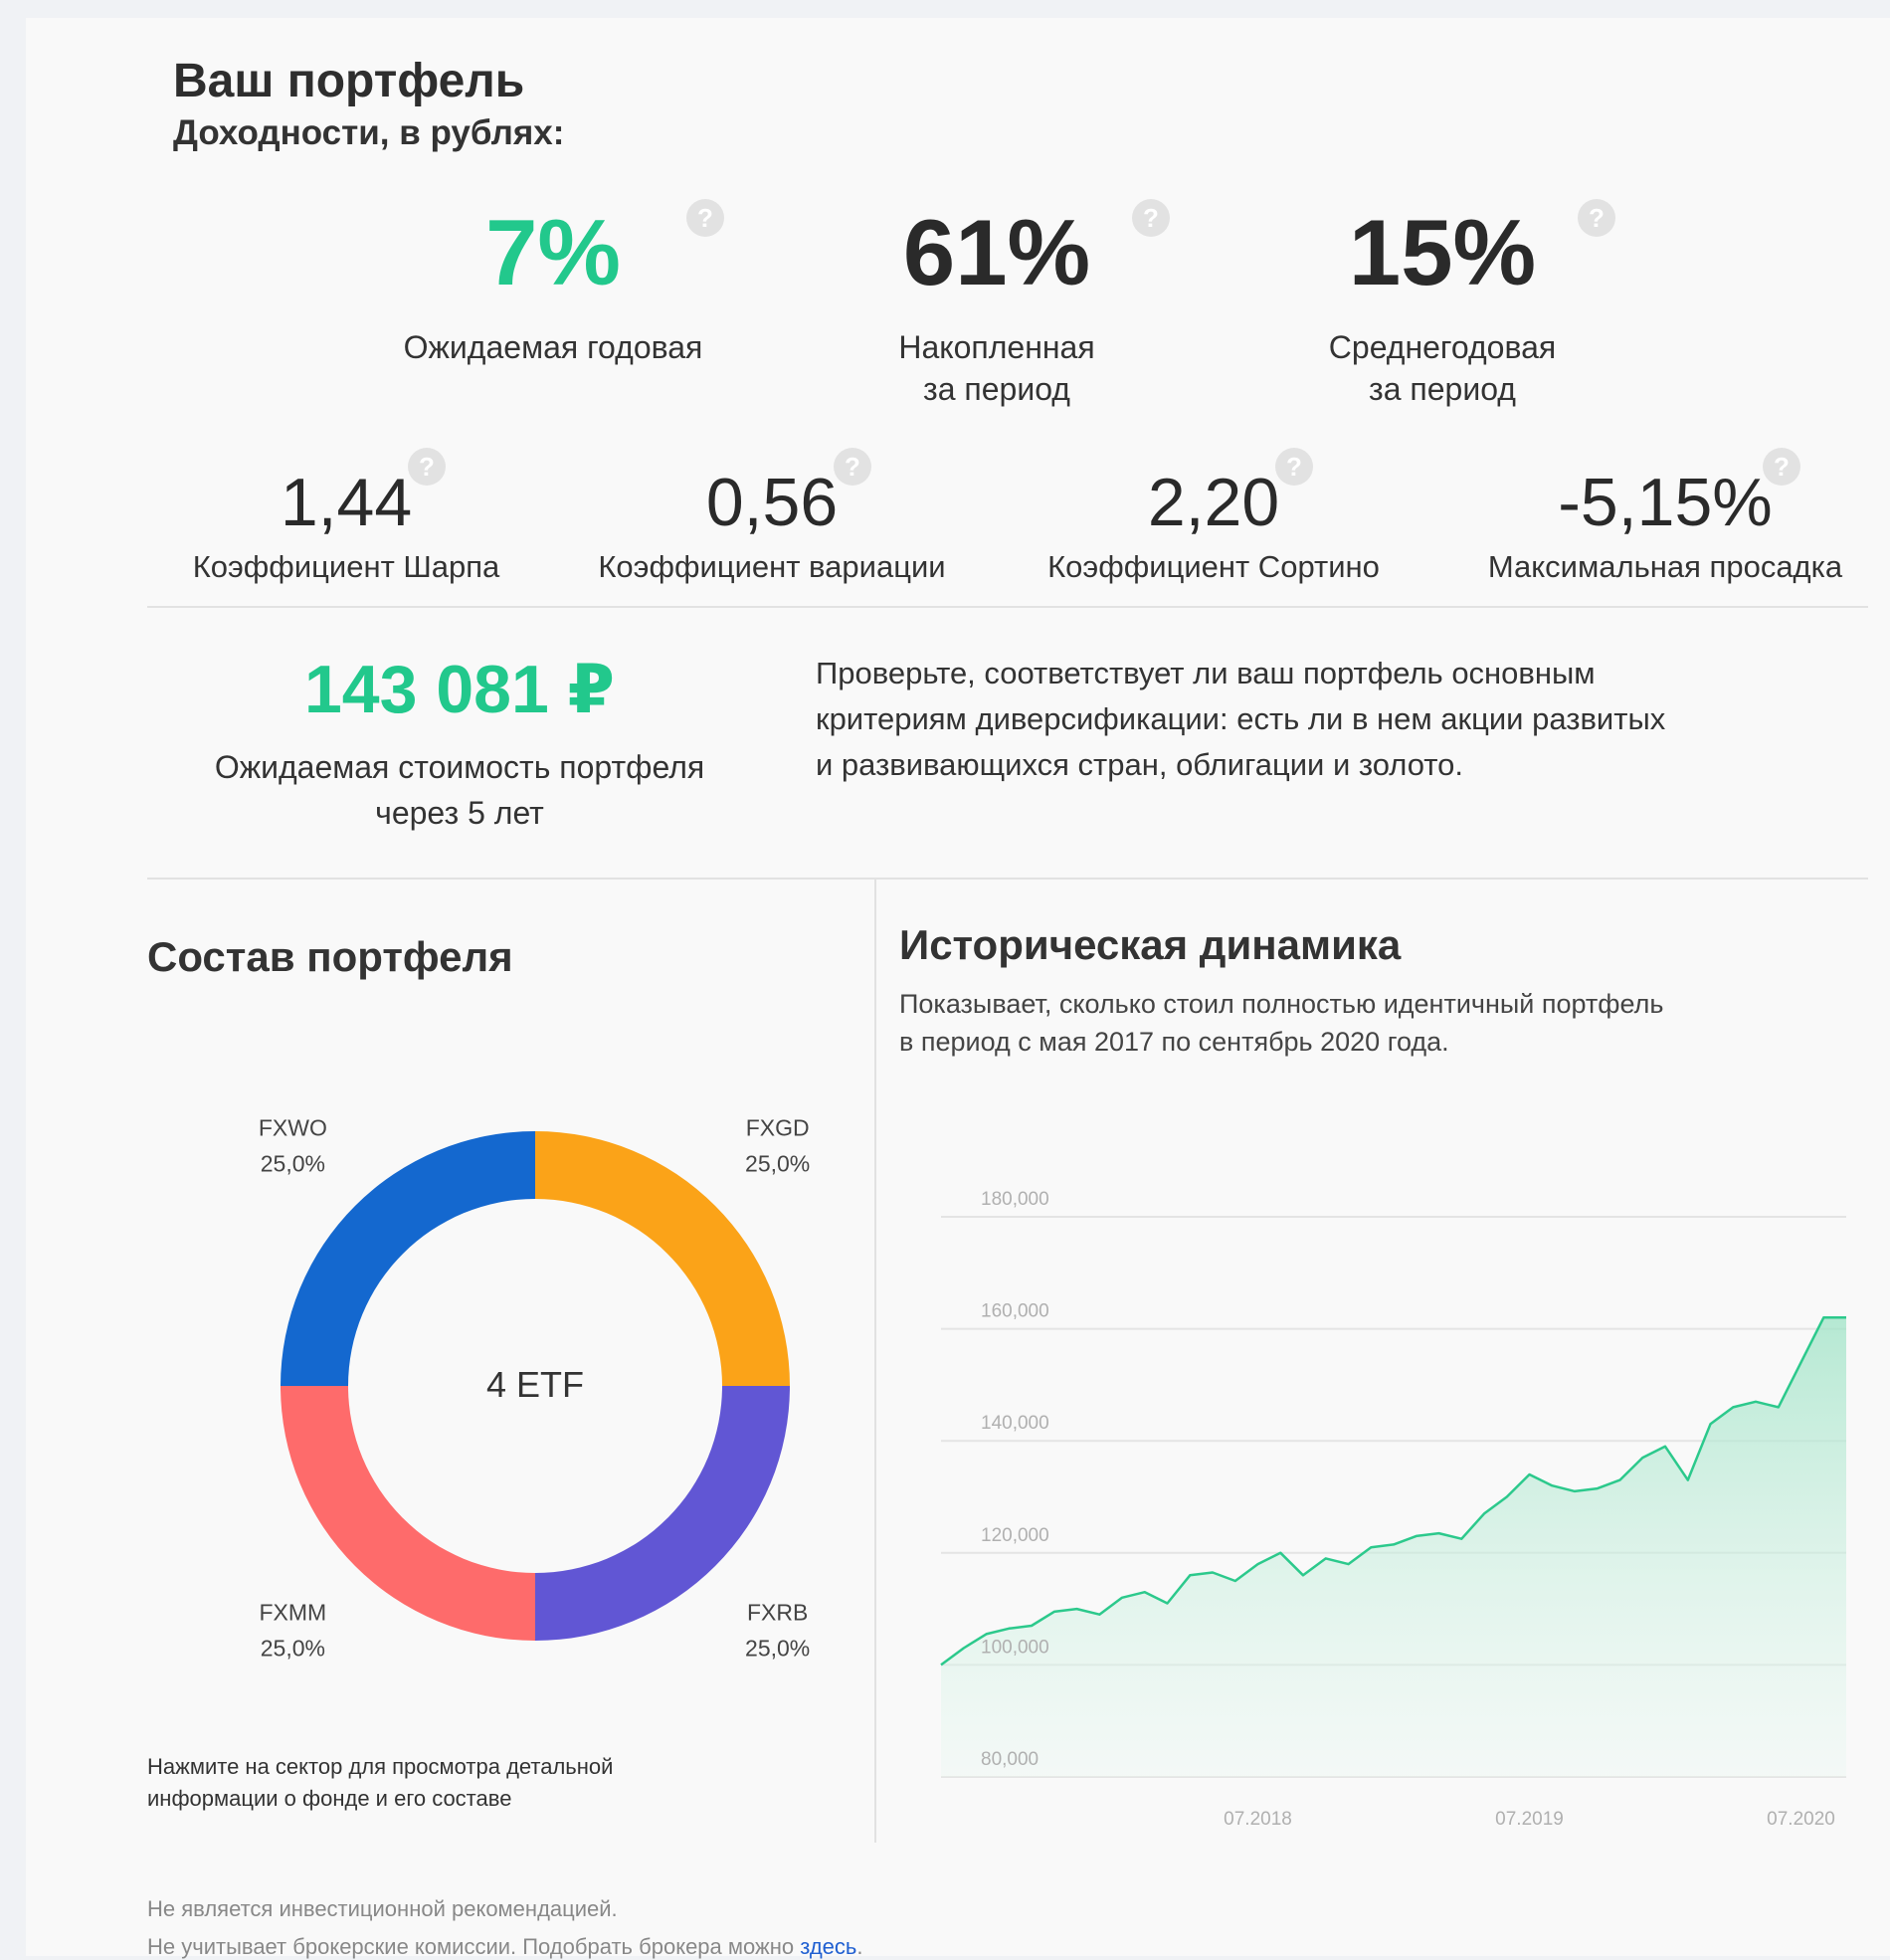 The width and height of the screenshot is (1890, 1960). I want to click on donut-value-fxgd: 25,0%, so click(777, 1163).